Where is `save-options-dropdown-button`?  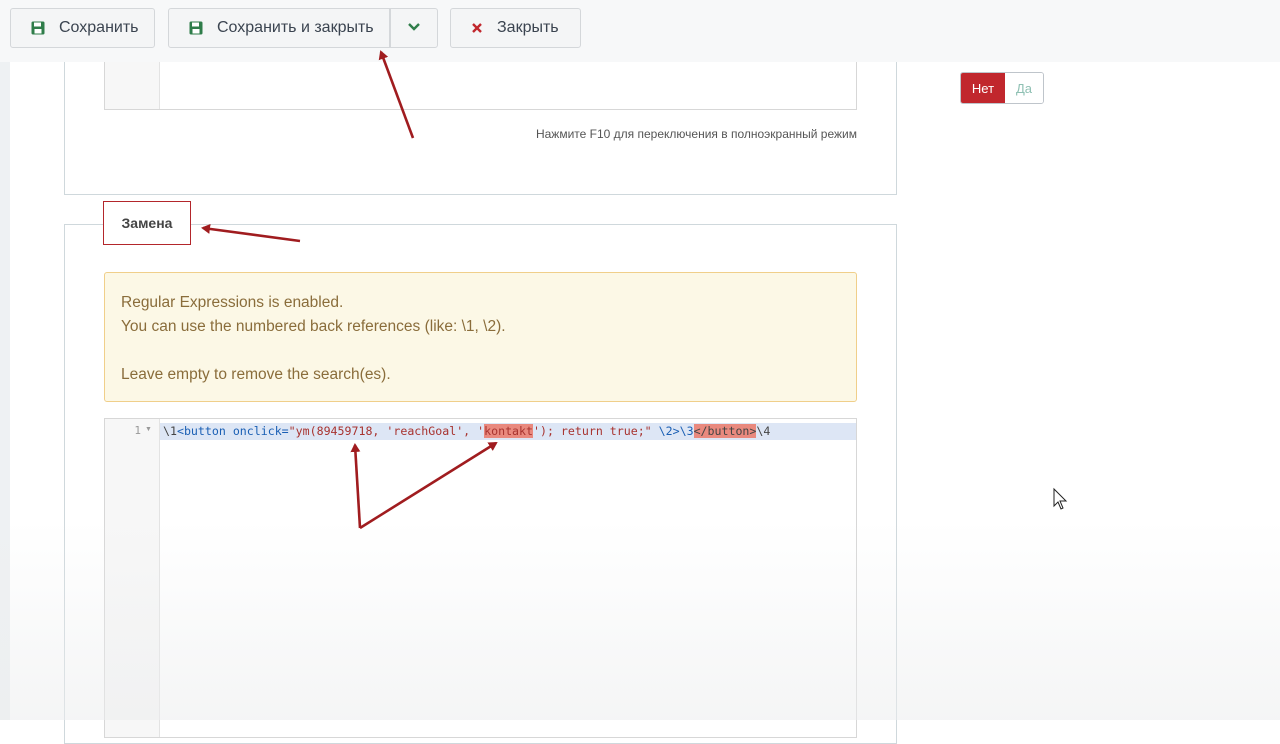 save-options-dropdown-button is located at coordinates (414, 28).